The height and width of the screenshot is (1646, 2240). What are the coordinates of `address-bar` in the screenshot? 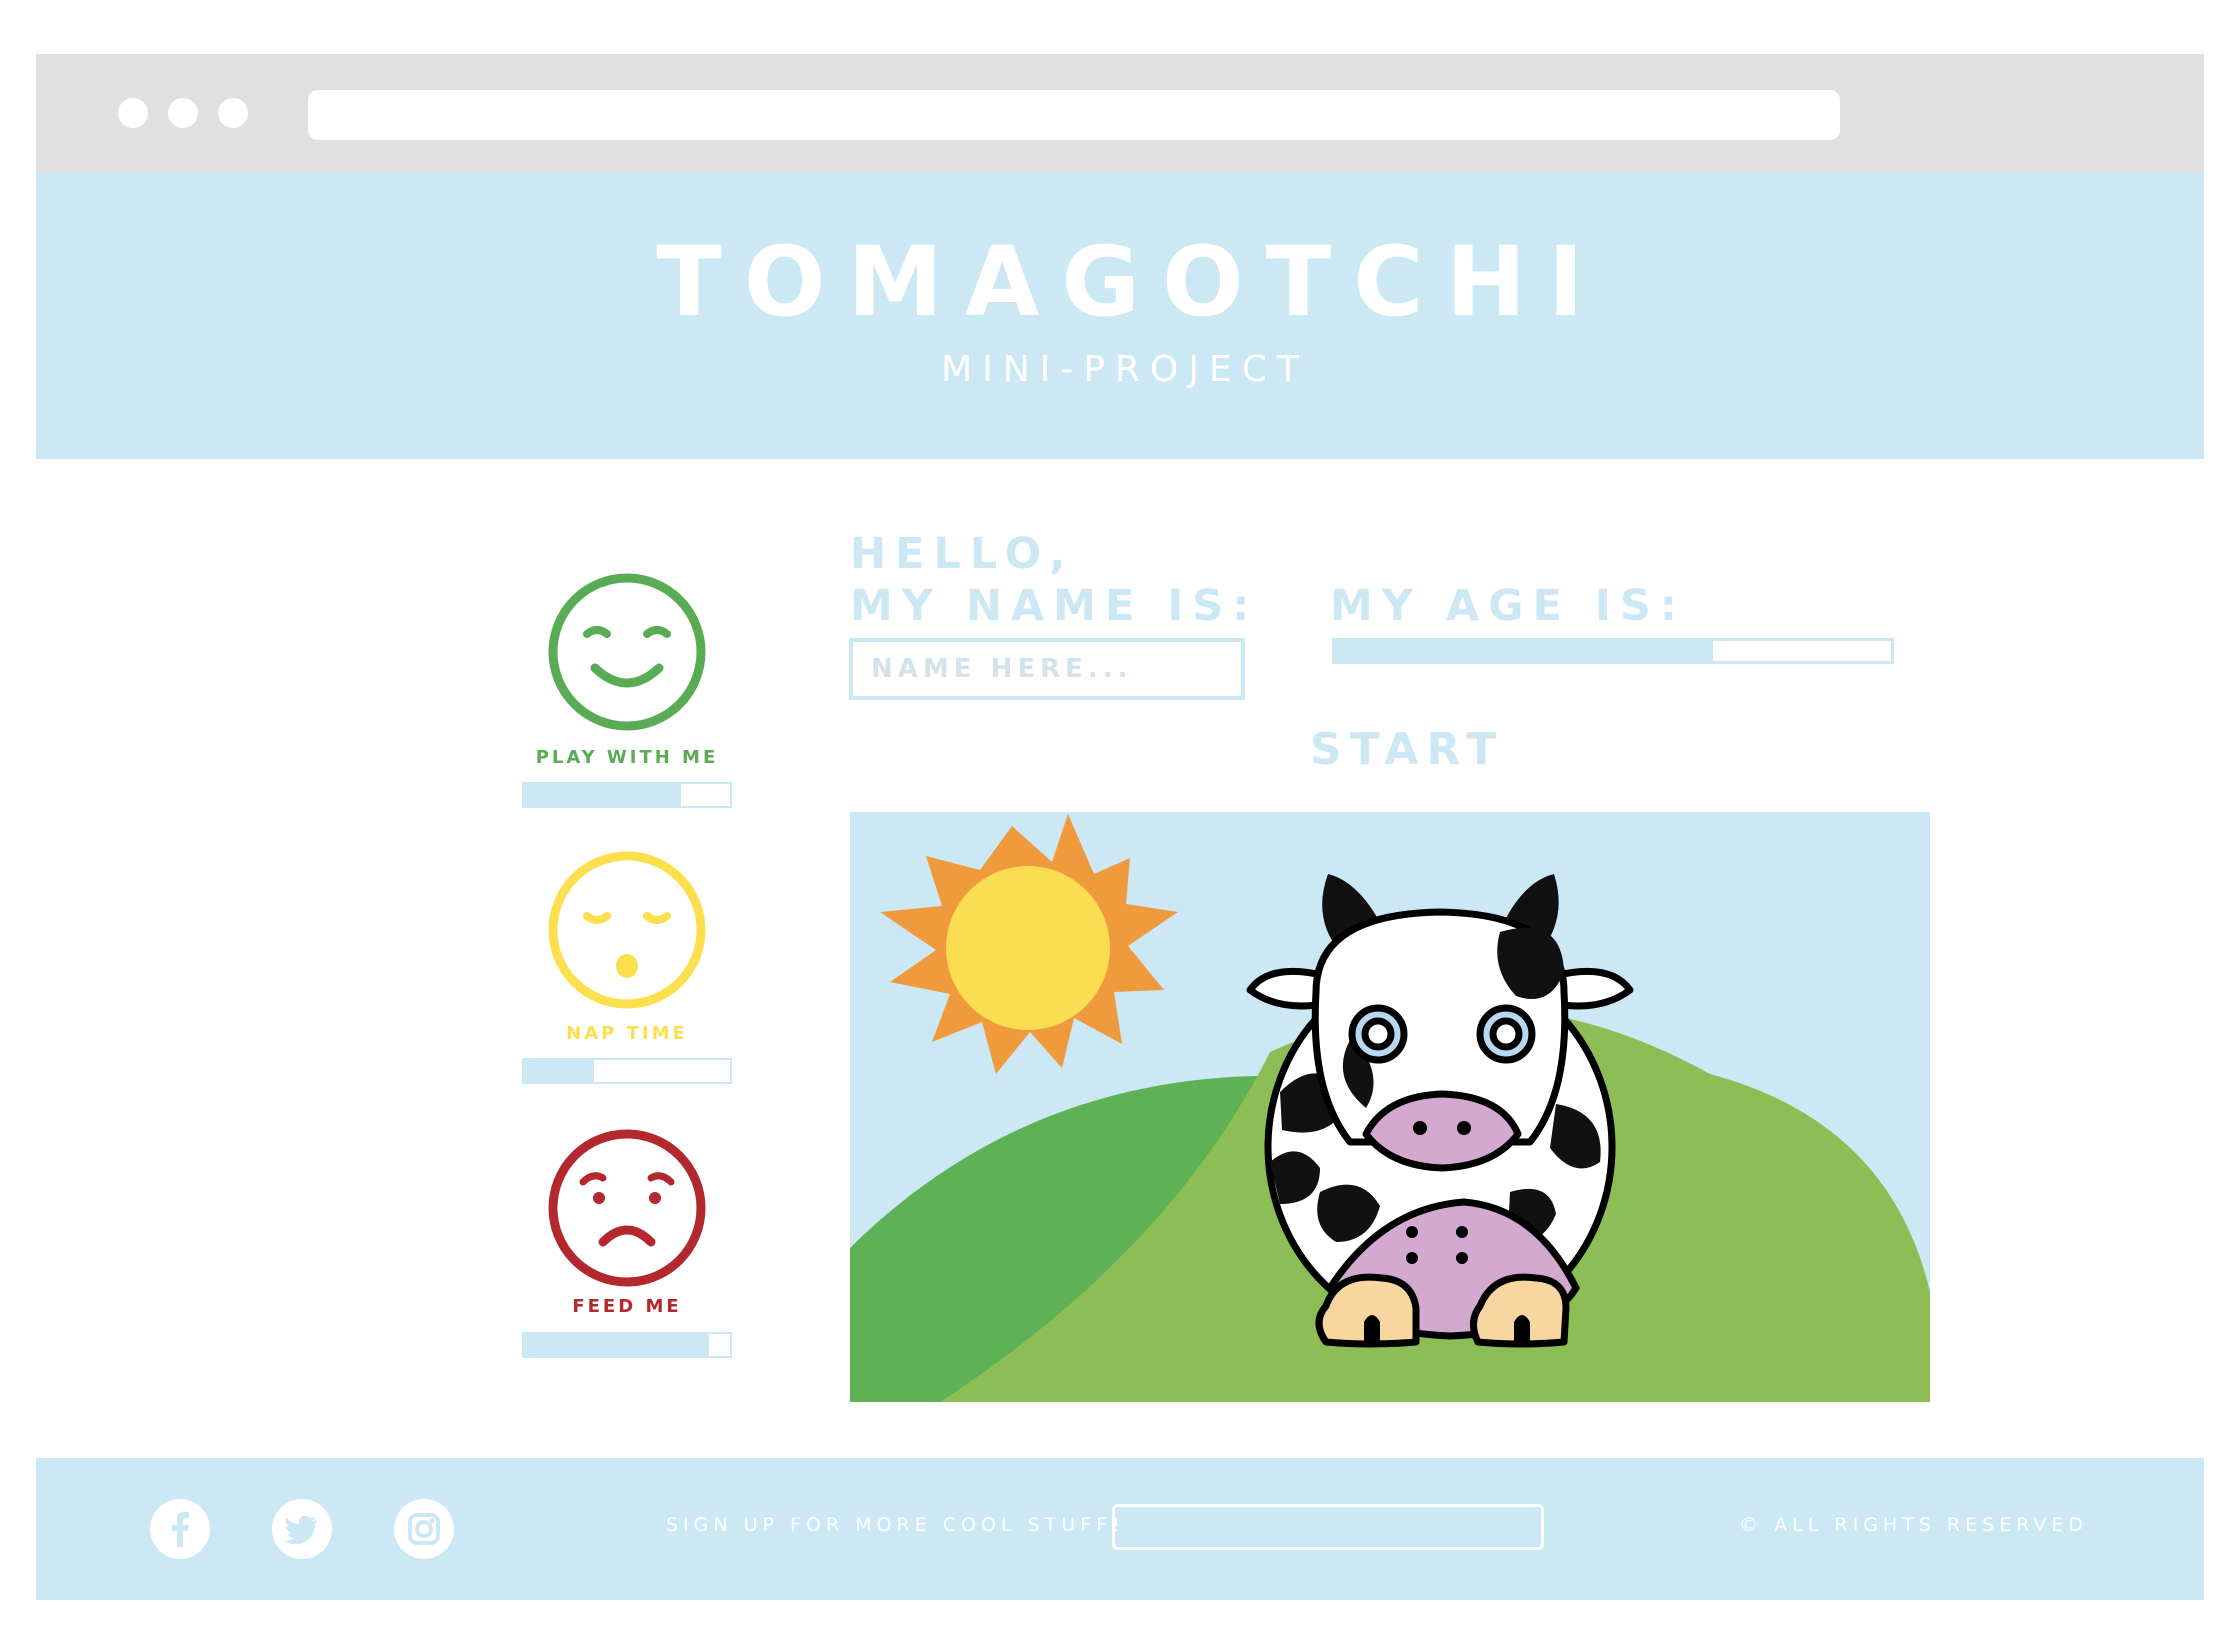 It's located at (1074, 115).